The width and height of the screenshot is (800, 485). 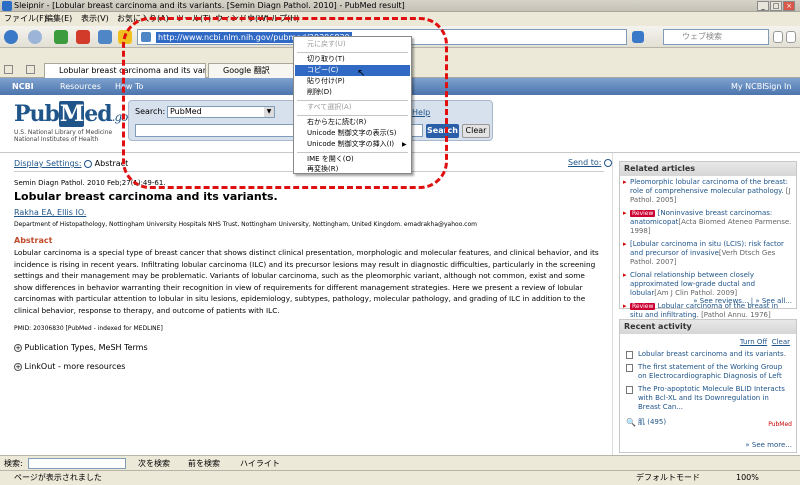 I want to click on clear-button: Clear, so click(x=476, y=131).